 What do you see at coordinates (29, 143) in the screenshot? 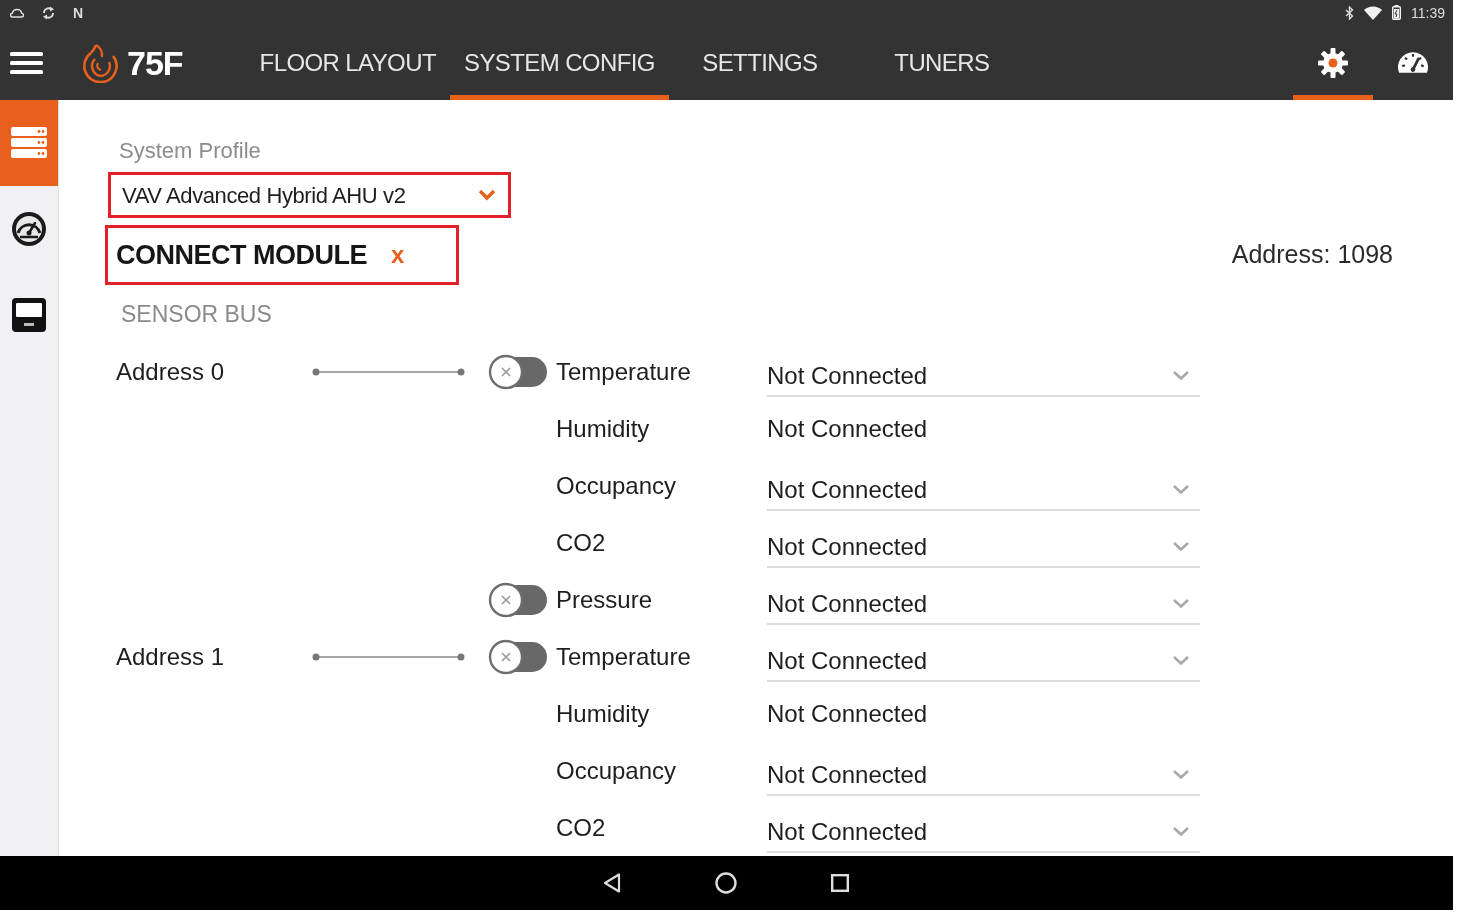
I see `server-stack-icon` at bounding box center [29, 143].